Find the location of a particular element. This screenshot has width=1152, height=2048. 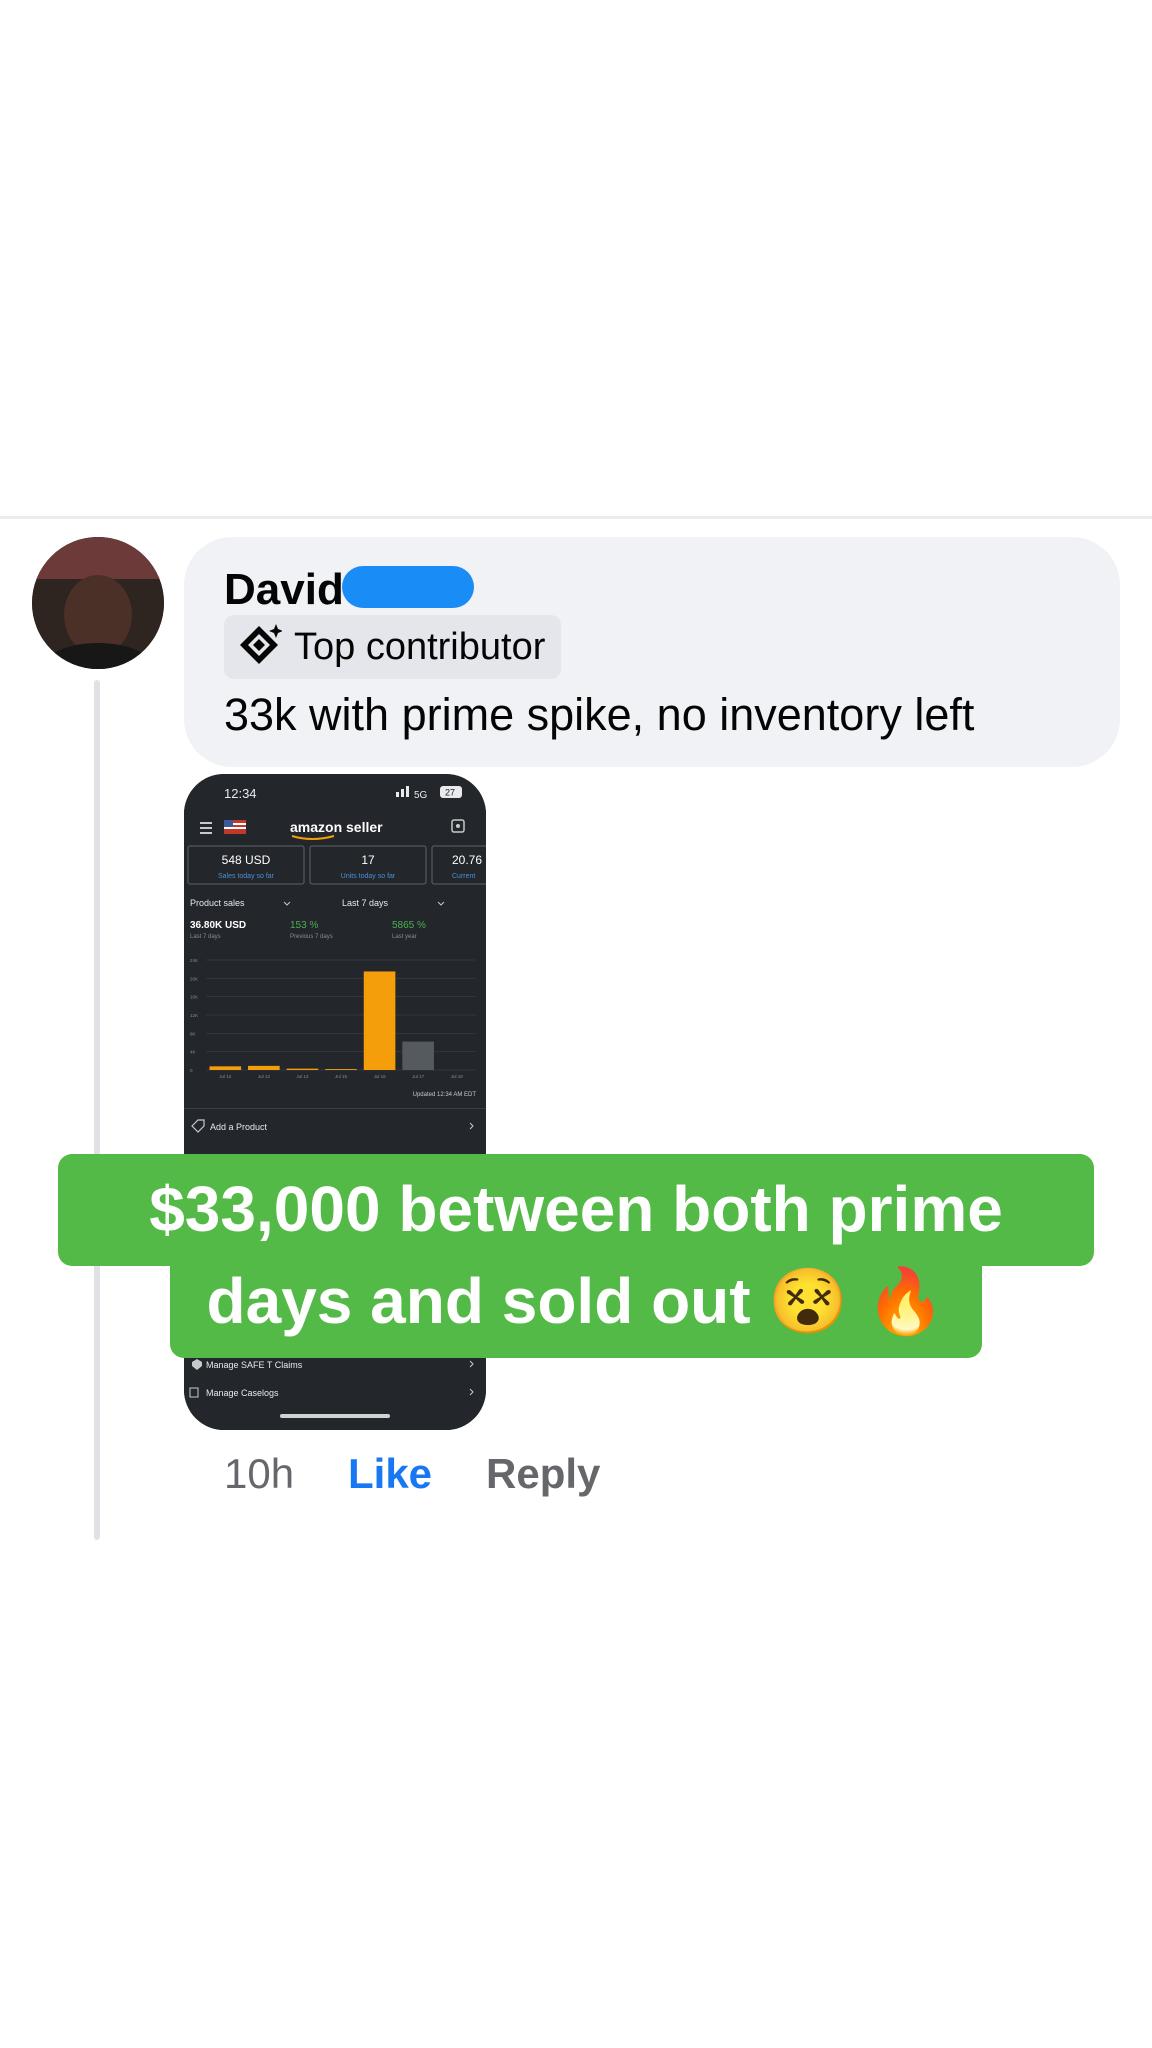

redaction-mark is located at coordinates (408, 587).